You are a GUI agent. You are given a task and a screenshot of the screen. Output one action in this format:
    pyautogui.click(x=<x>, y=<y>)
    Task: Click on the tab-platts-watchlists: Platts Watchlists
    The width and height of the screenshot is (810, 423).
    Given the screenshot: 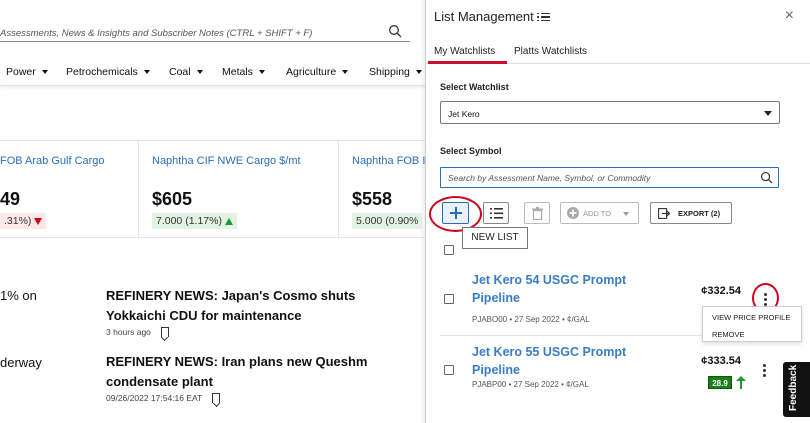 What is the action you would take?
    pyautogui.click(x=550, y=51)
    